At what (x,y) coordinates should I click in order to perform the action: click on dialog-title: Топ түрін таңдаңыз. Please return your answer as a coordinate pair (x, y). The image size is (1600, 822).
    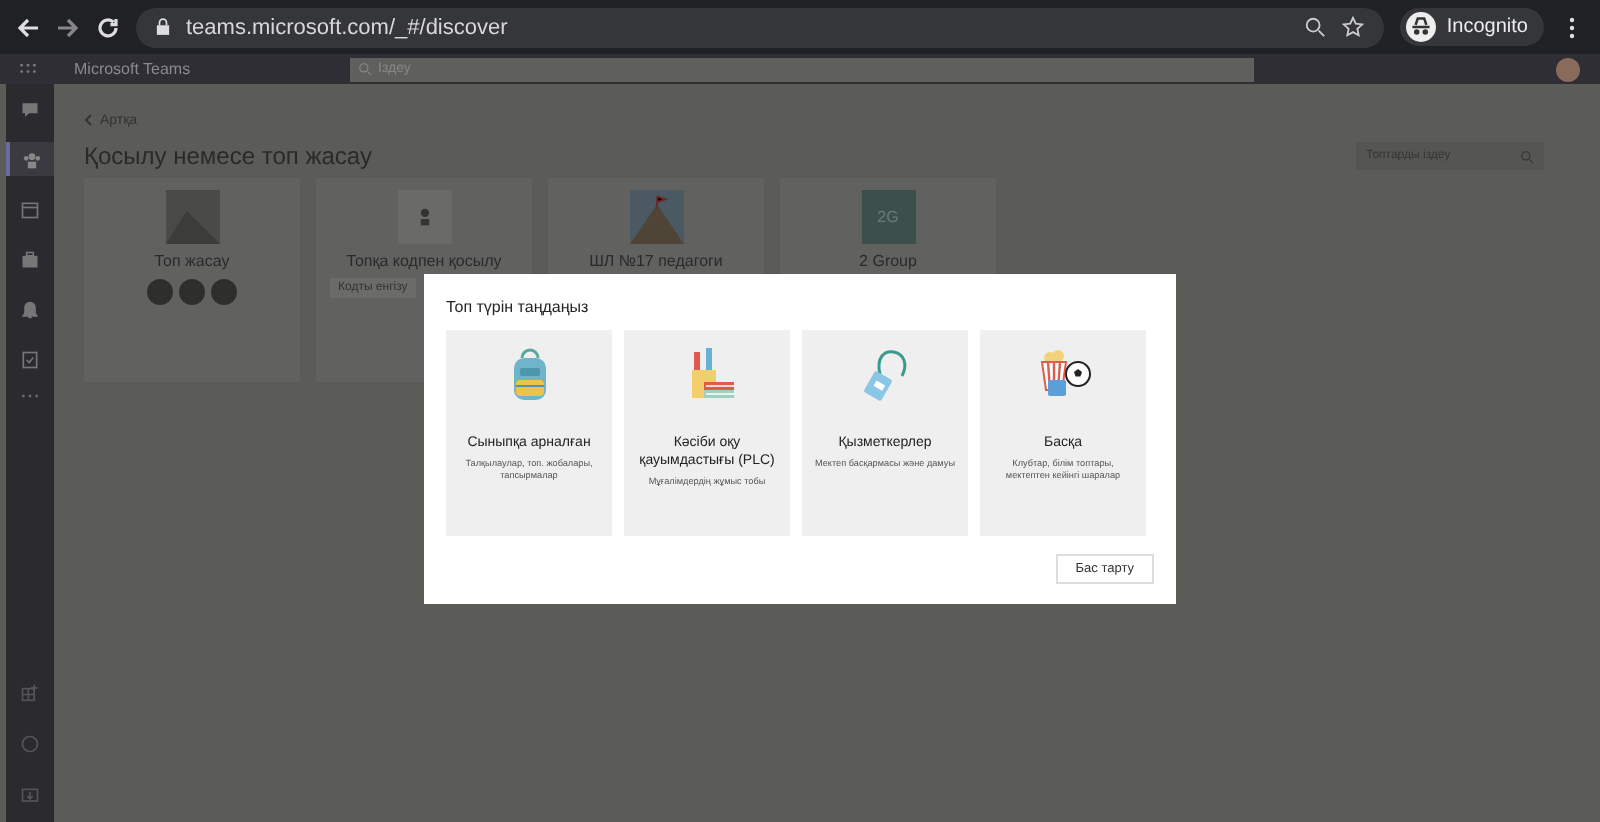
    Looking at the image, I should click on (517, 307).